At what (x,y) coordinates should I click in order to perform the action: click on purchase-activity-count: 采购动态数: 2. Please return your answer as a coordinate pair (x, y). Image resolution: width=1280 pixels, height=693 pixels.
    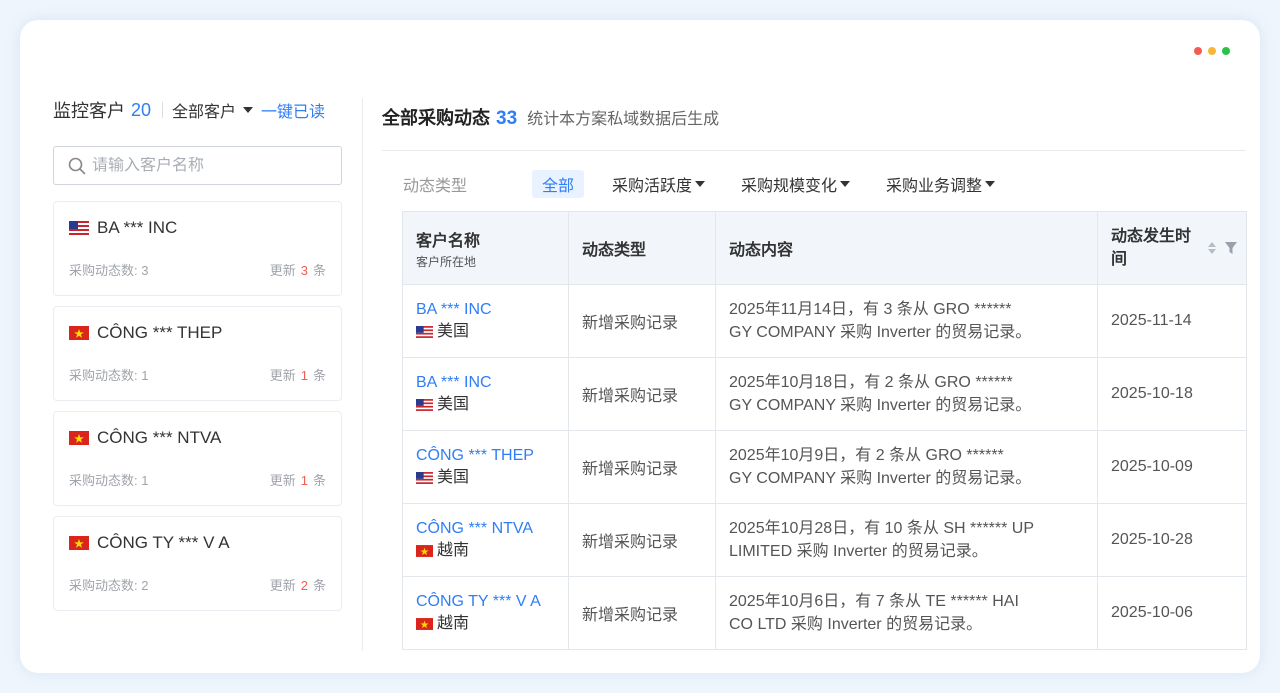
    Looking at the image, I should click on (109, 585).